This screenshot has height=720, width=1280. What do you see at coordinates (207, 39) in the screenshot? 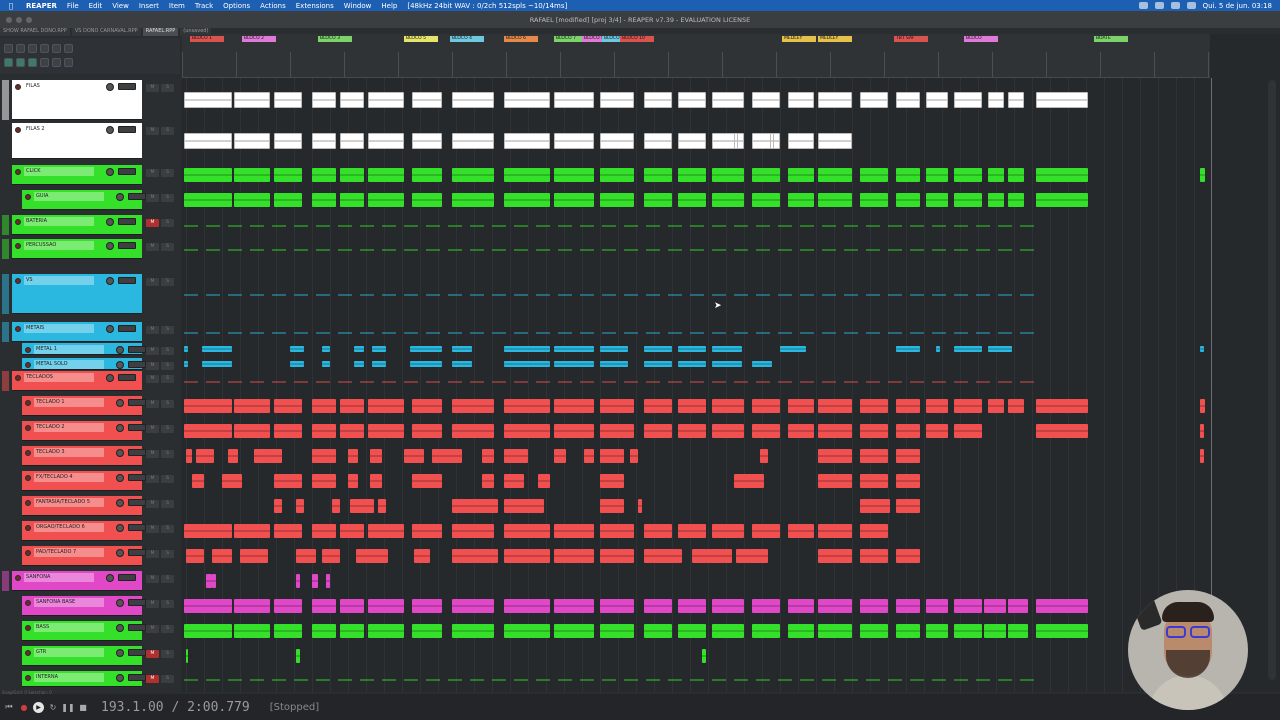
I see `region-label: BLOCO 1` at bounding box center [207, 39].